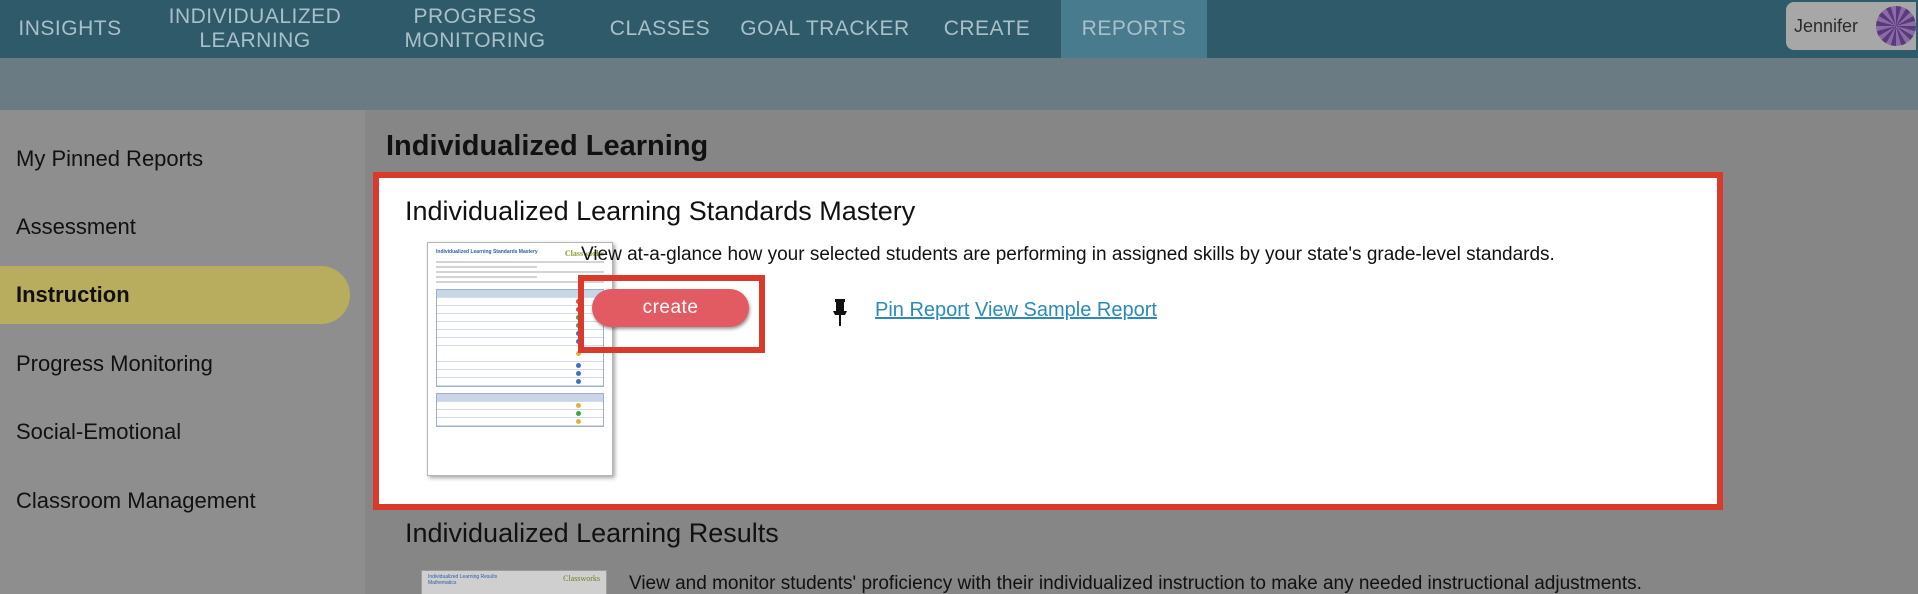 The image size is (1918, 594). I want to click on create-button-highlight: create, so click(671, 314).